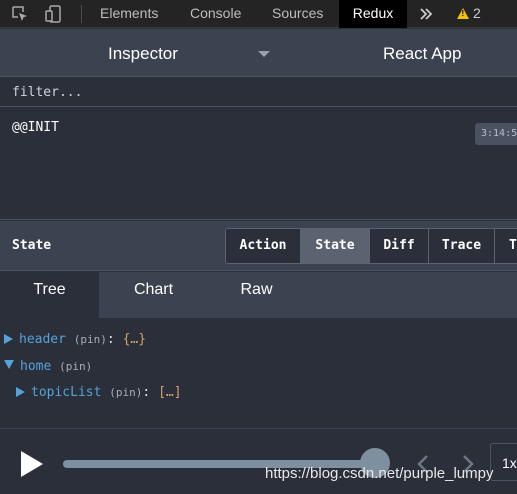 This screenshot has width=517, height=494. Describe the element at coordinates (477, 13) in the screenshot. I see `warning-count: 2` at that location.